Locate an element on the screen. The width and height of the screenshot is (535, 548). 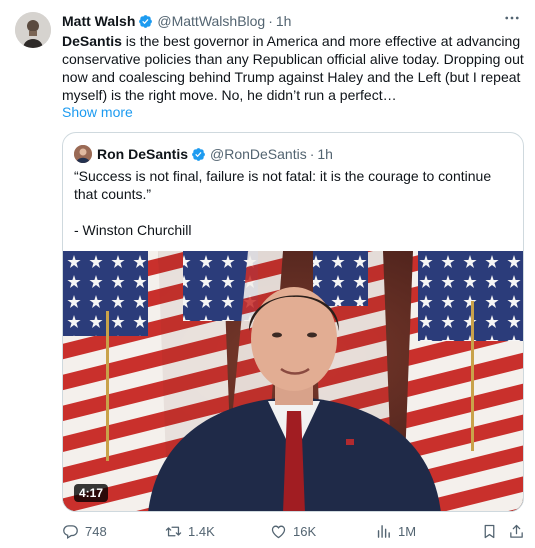
repost-button: 1.4K is located at coordinates (190, 531).